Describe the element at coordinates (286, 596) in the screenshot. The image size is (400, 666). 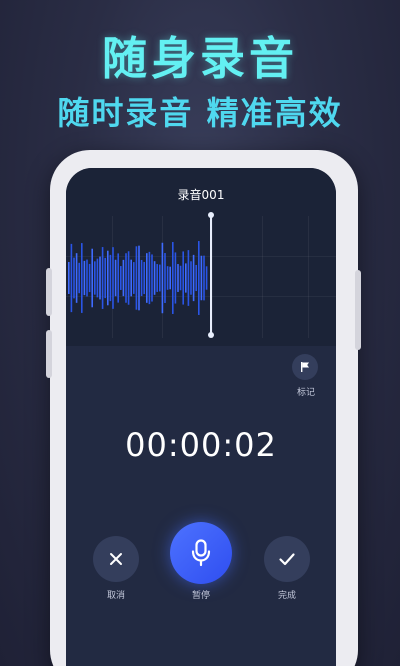
I see `done-label: 完成` at that location.